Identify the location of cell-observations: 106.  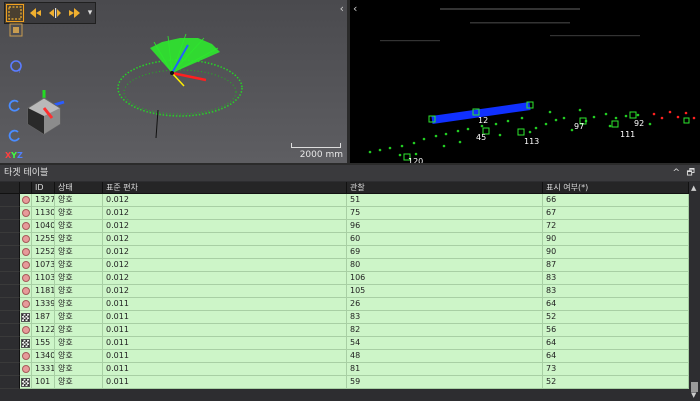
(445, 278).